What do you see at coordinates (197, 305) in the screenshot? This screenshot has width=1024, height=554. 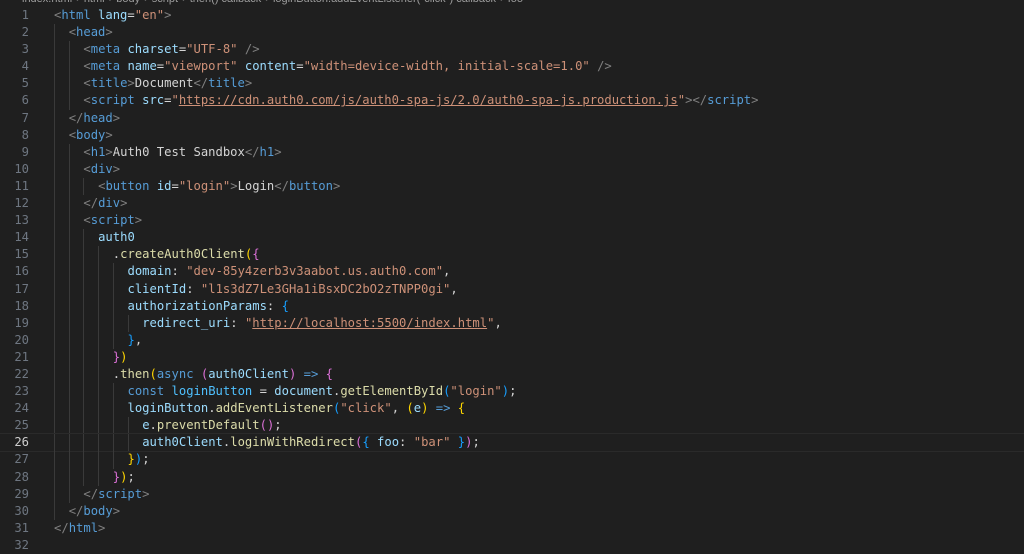 I see `code-token: authorizationParams` at bounding box center [197, 305].